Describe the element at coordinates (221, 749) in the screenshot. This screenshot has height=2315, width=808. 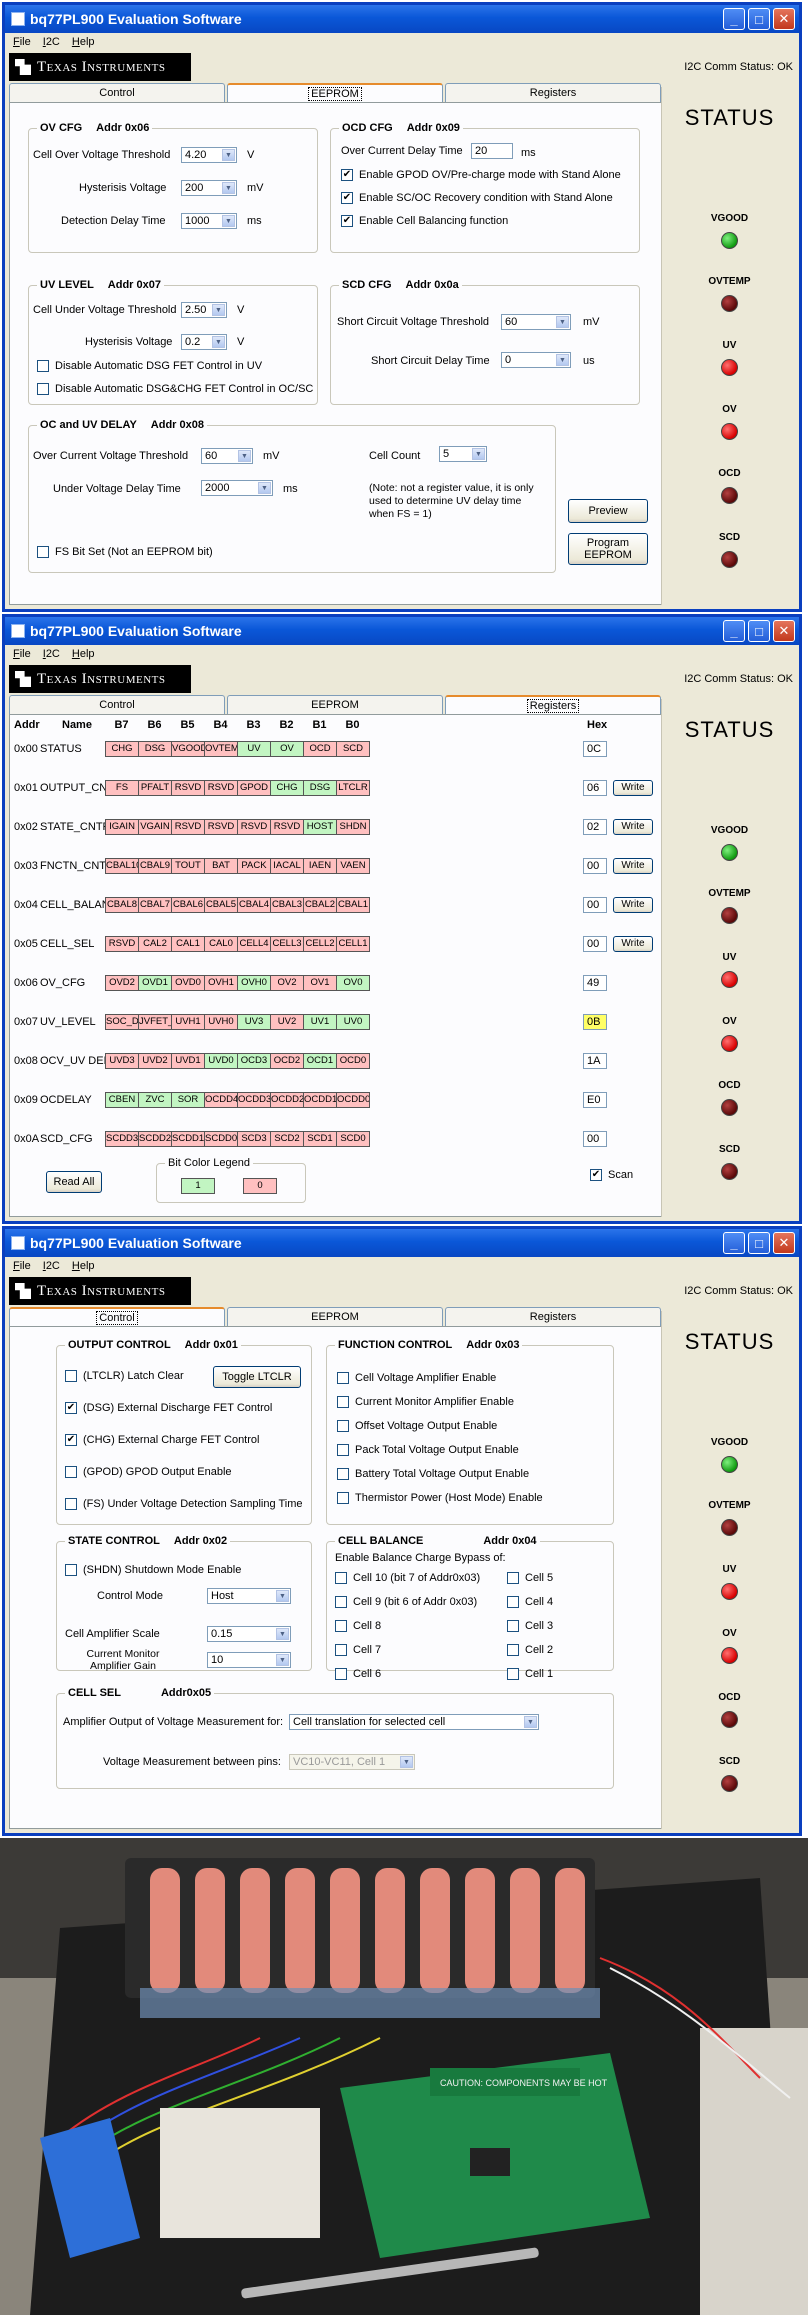
I see `register-bit-cell: OVTEMP` at that location.